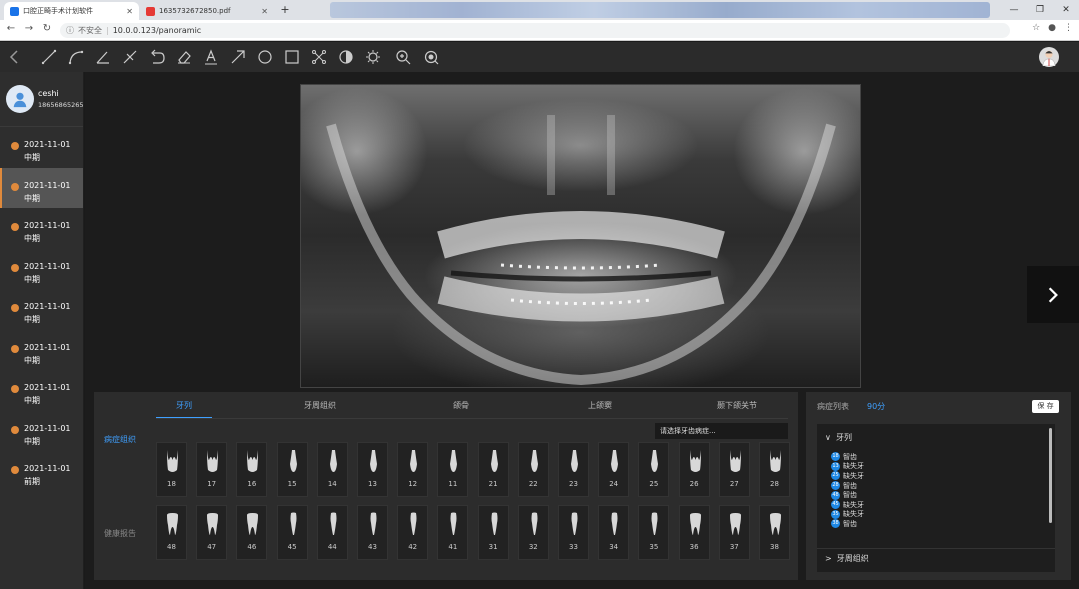 The image size is (1079, 589). What do you see at coordinates (453, 532) in the screenshot?
I see `tooth-cell: 41` at bounding box center [453, 532].